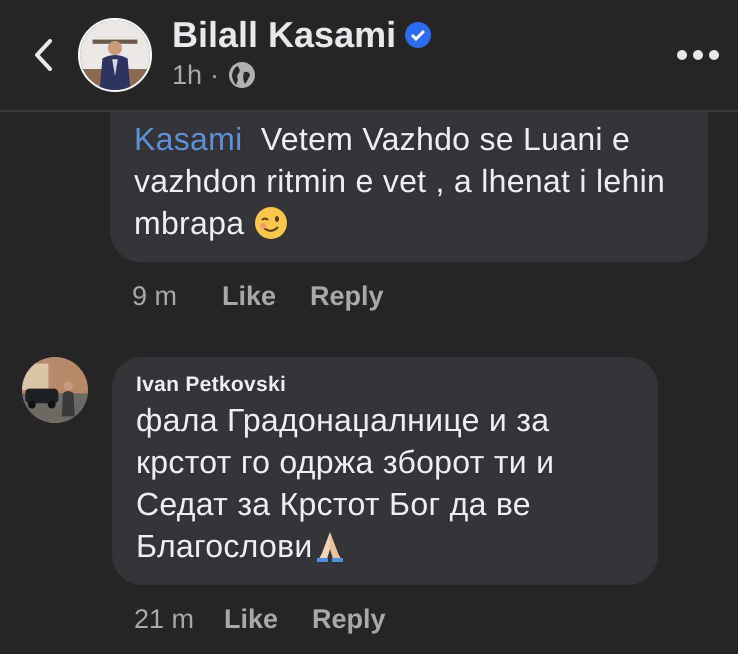  What do you see at coordinates (43, 55) in the screenshot?
I see `back-button` at bounding box center [43, 55].